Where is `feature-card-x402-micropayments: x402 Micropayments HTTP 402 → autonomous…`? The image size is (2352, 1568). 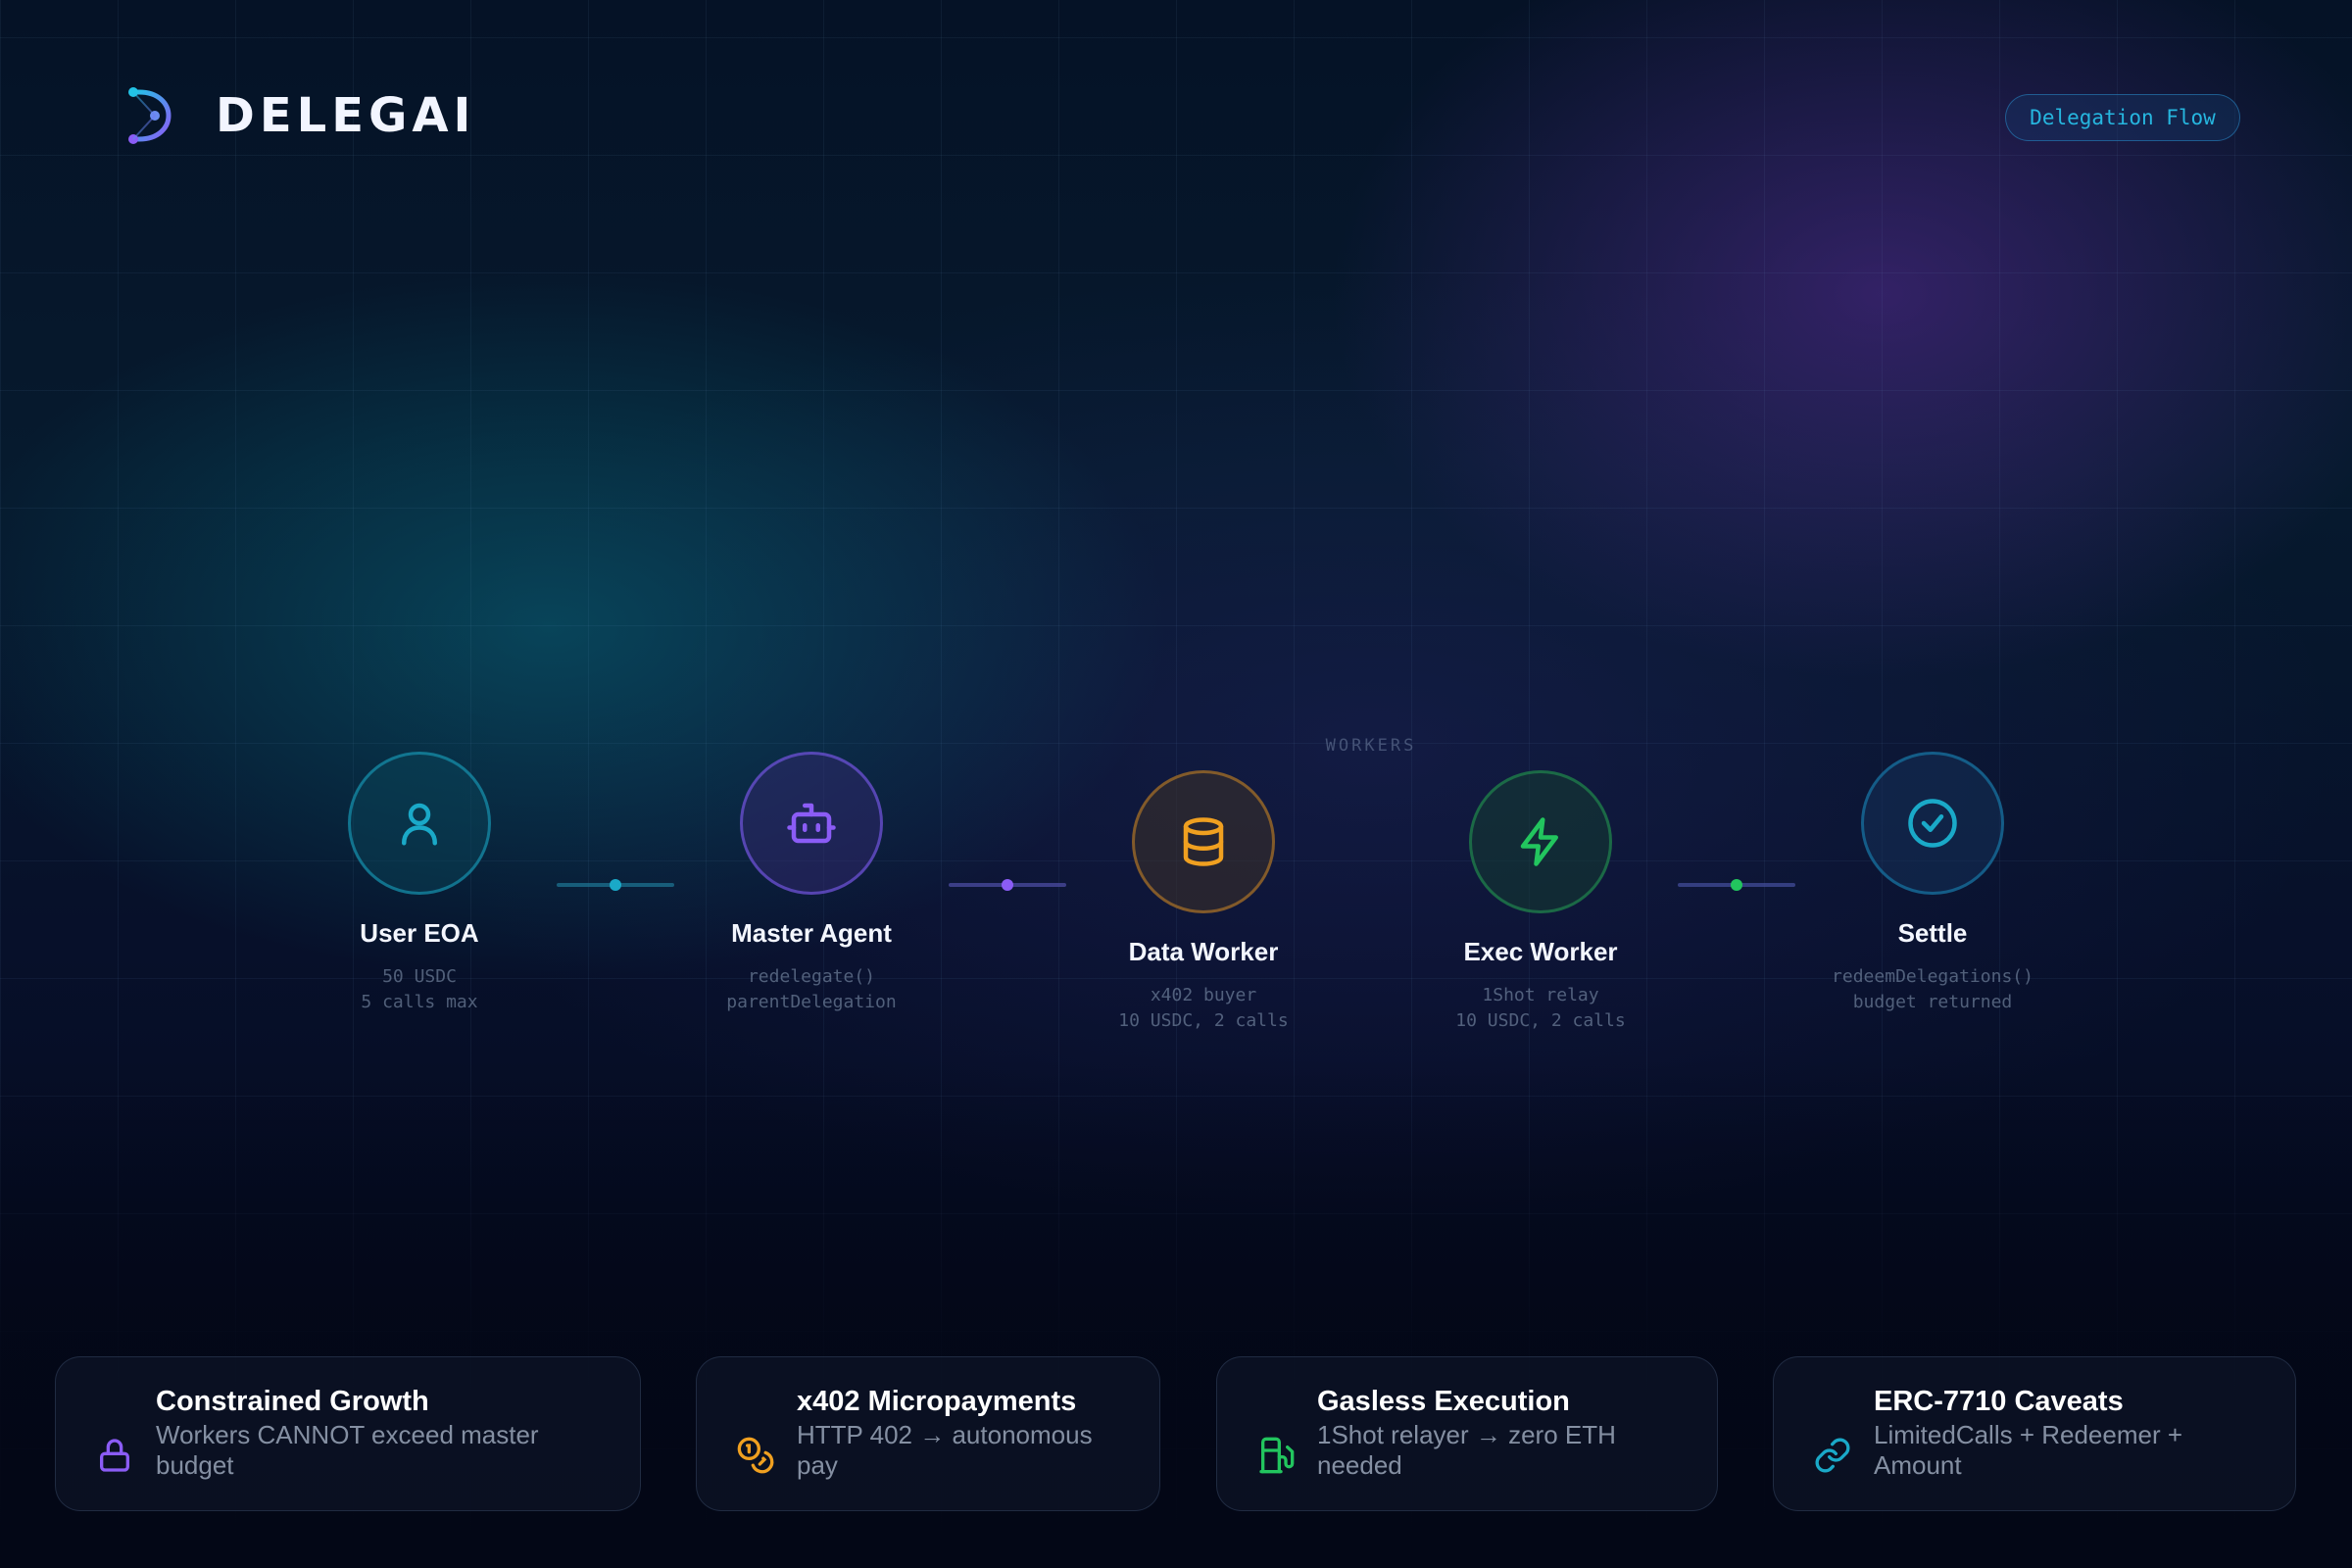
feature-card-x402-micropayments: x402 Micropayments HTTP 402 → autonomous… is located at coordinates (928, 1433).